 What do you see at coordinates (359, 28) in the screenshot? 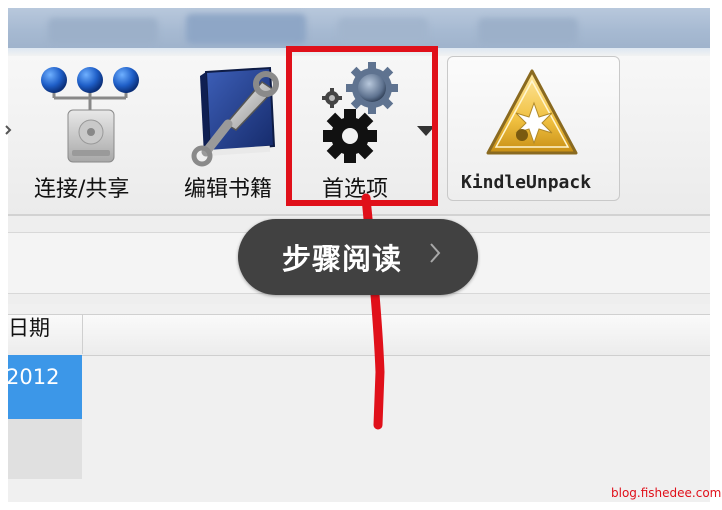
I see `title-bar` at bounding box center [359, 28].